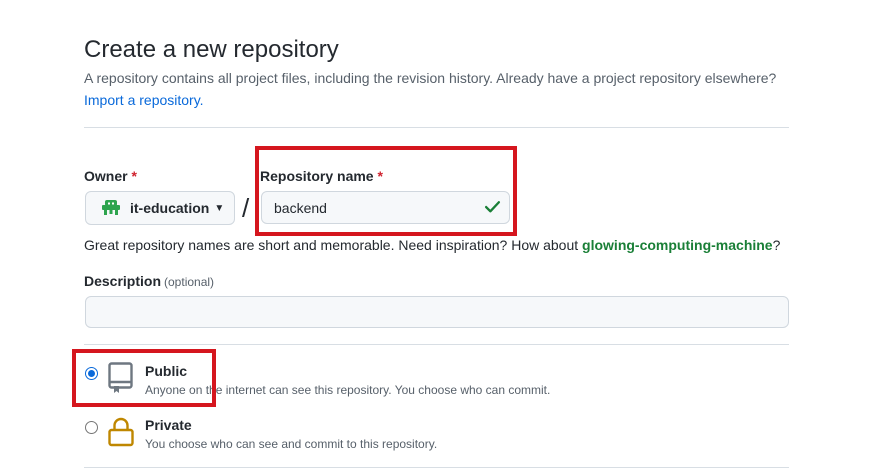 The image size is (874, 473). What do you see at coordinates (121, 432) in the screenshot?
I see `lock-icon` at bounding box center [121, 432].